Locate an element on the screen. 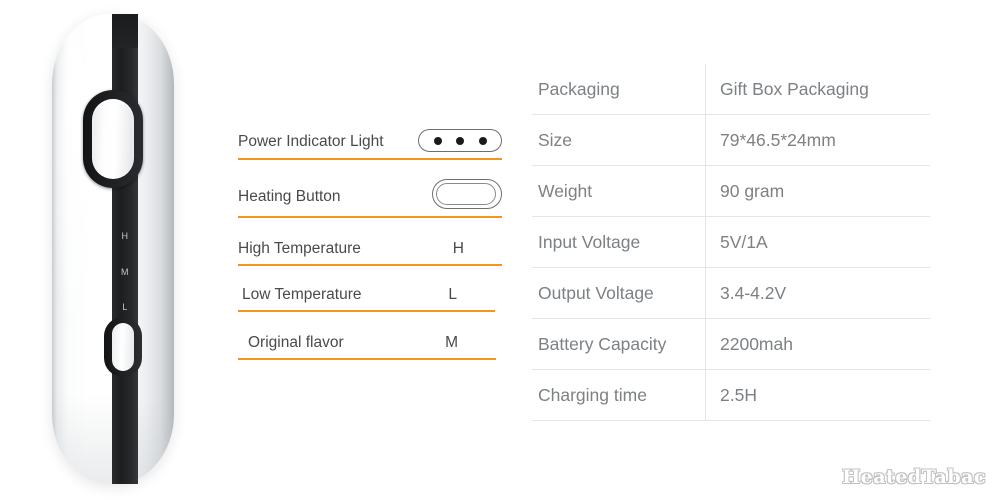  spec-key-weight: Weight is located at coordinates (565, 190).